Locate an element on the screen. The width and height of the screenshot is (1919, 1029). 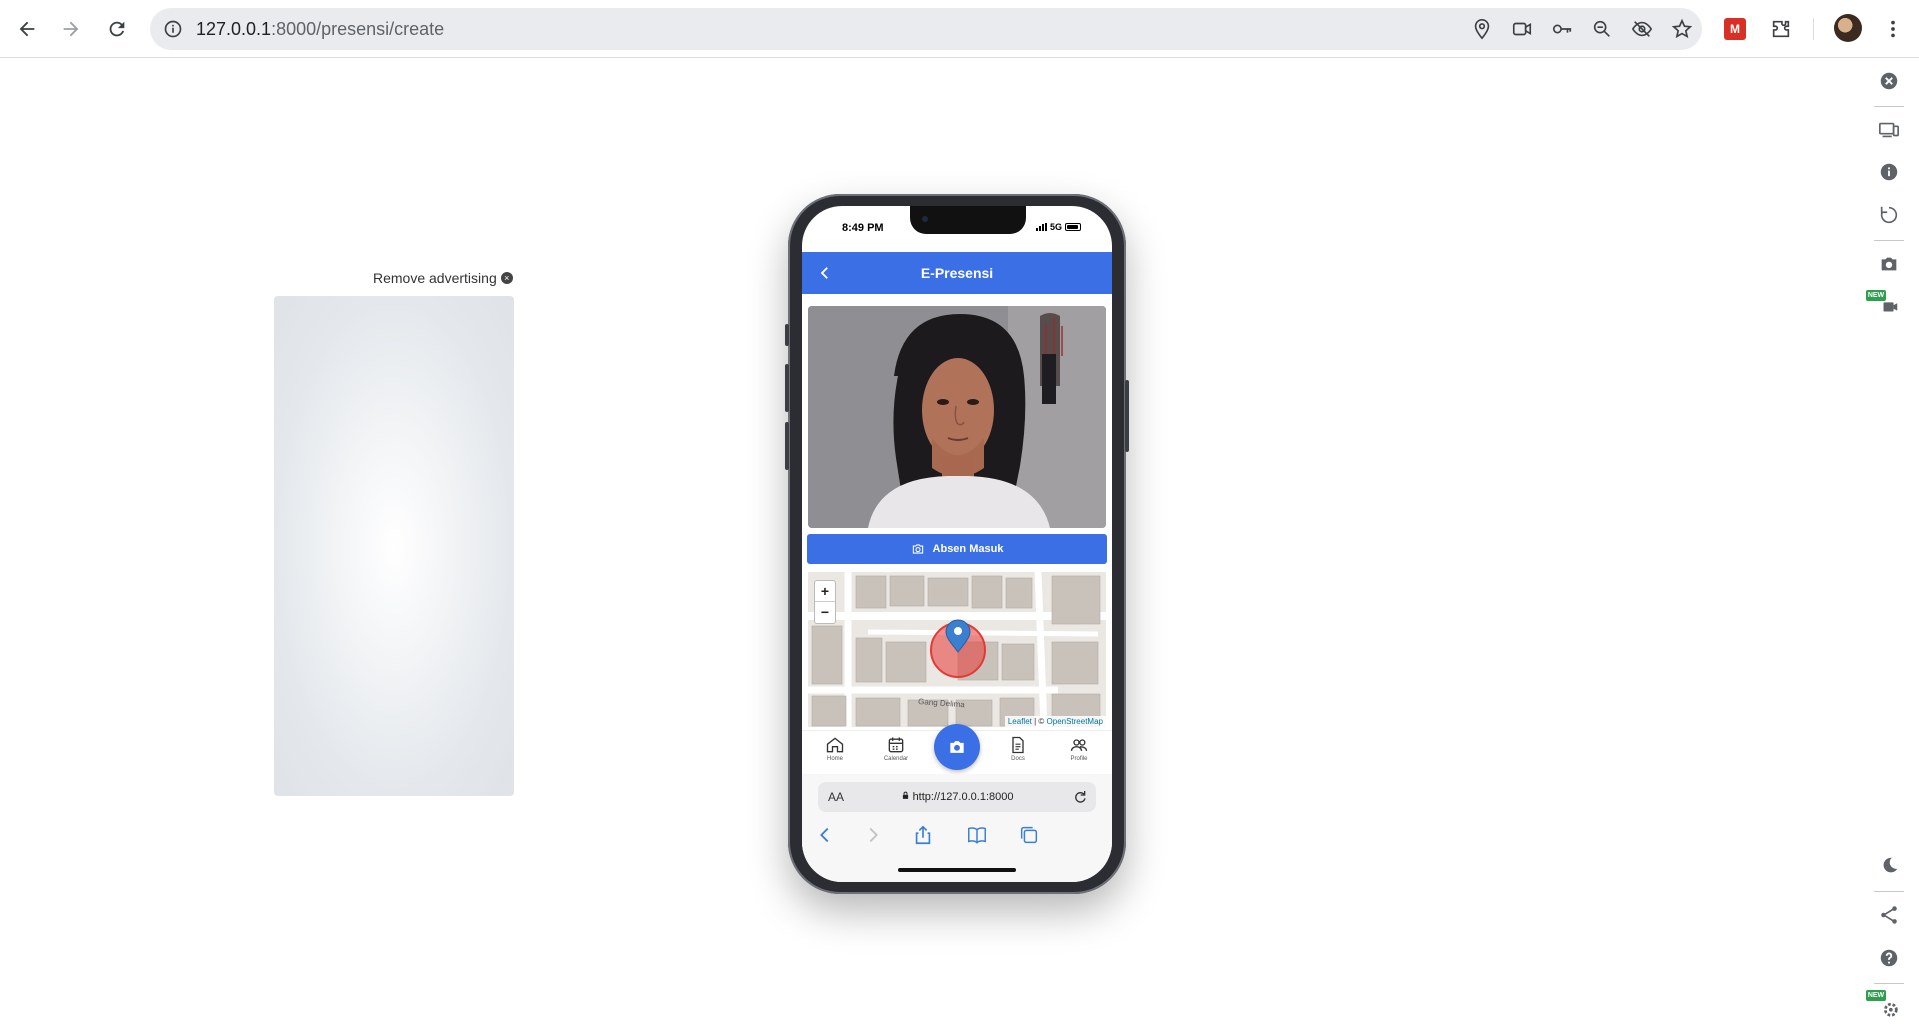
webcam-image is located at coordinates (957, 417).